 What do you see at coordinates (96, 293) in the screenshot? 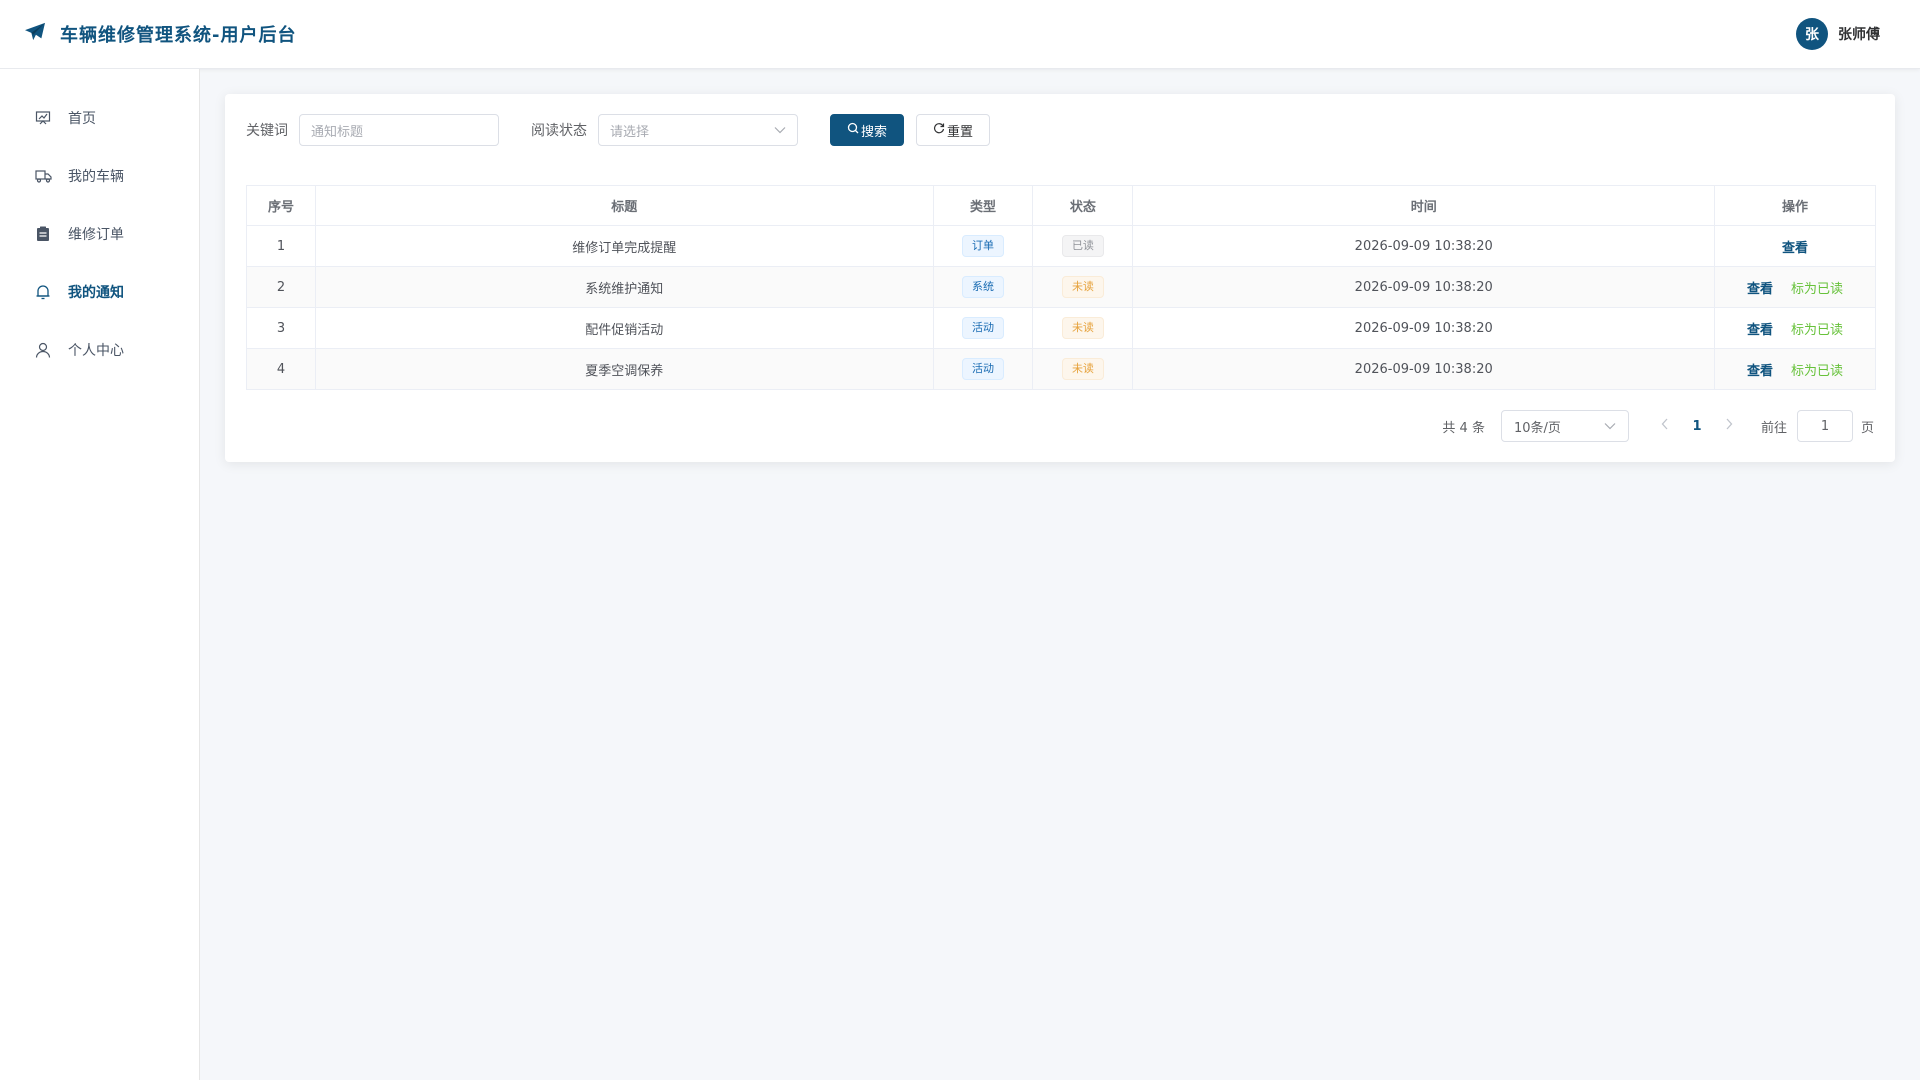
I see `sidebar-item-label: 我的通知` at bounding box center [96, 293].